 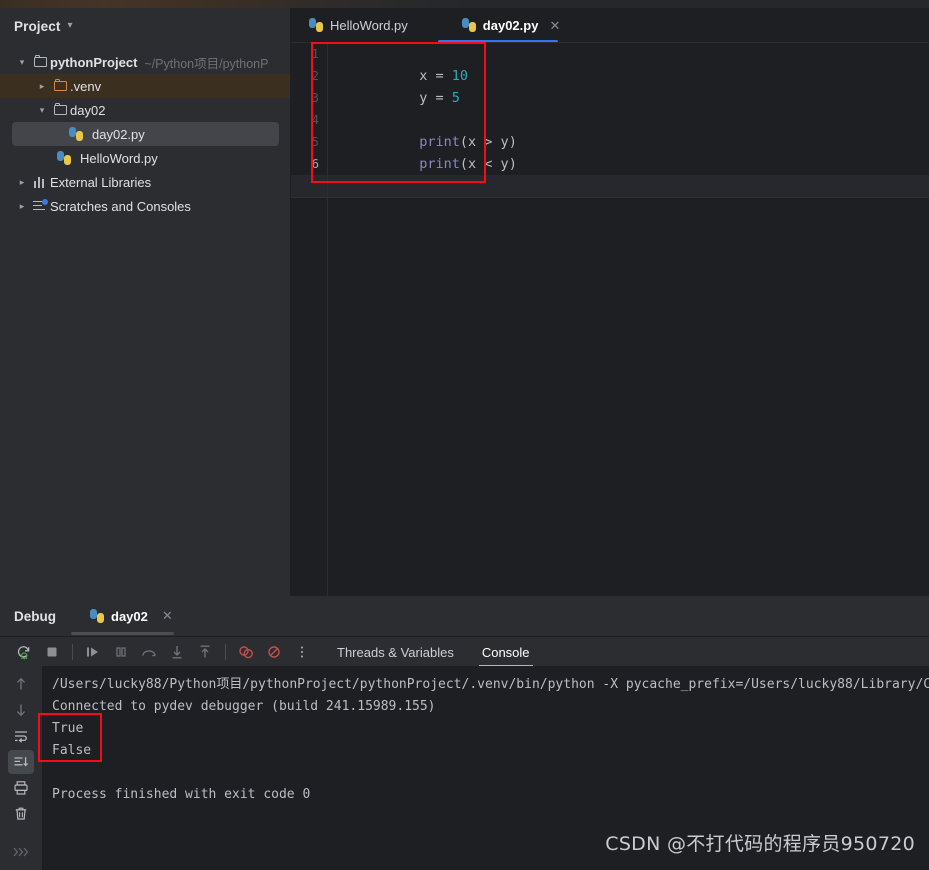 I want to click on debug-subtabs: Threads & Variables Console, so click(x=433, y=652).